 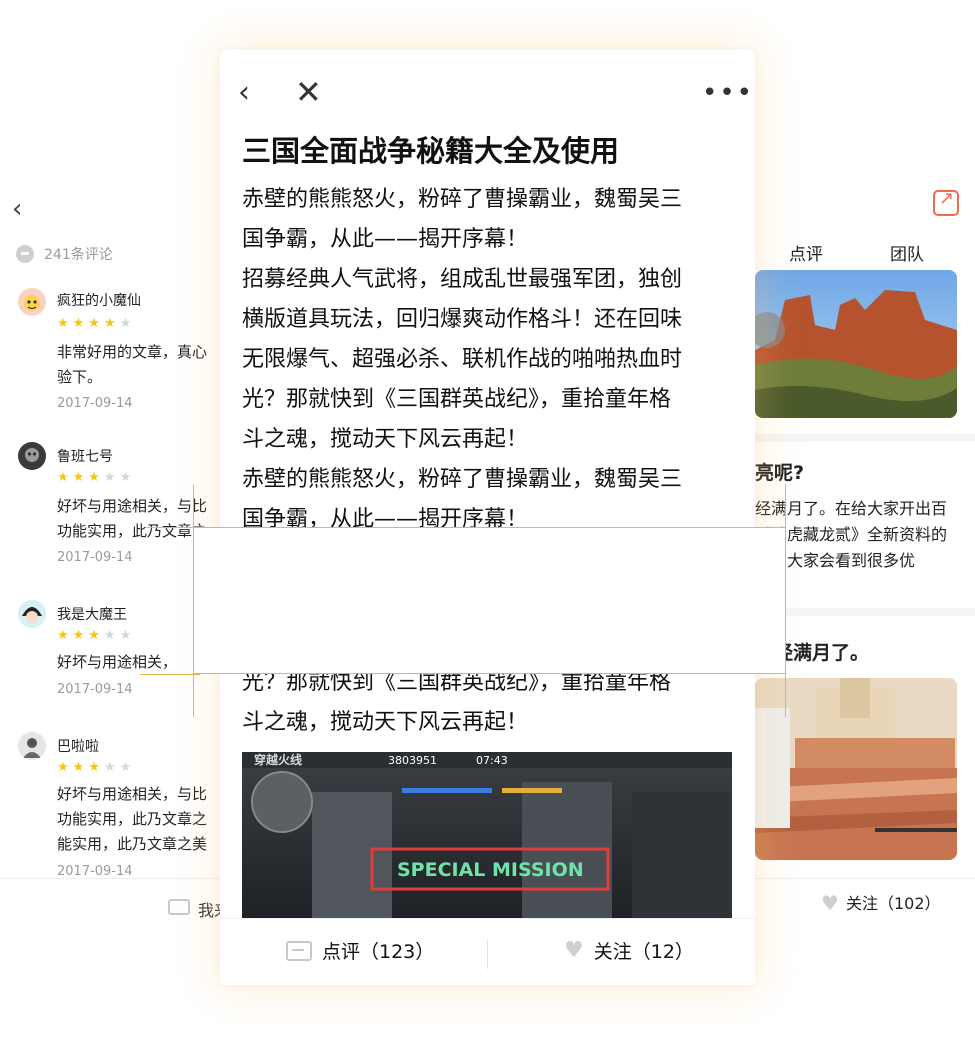 What do you see at coordinates (99, 301) in the screenshot?
I see `reviewer-name: 疯狂的小魔仙` at bounding box center [99, 301].